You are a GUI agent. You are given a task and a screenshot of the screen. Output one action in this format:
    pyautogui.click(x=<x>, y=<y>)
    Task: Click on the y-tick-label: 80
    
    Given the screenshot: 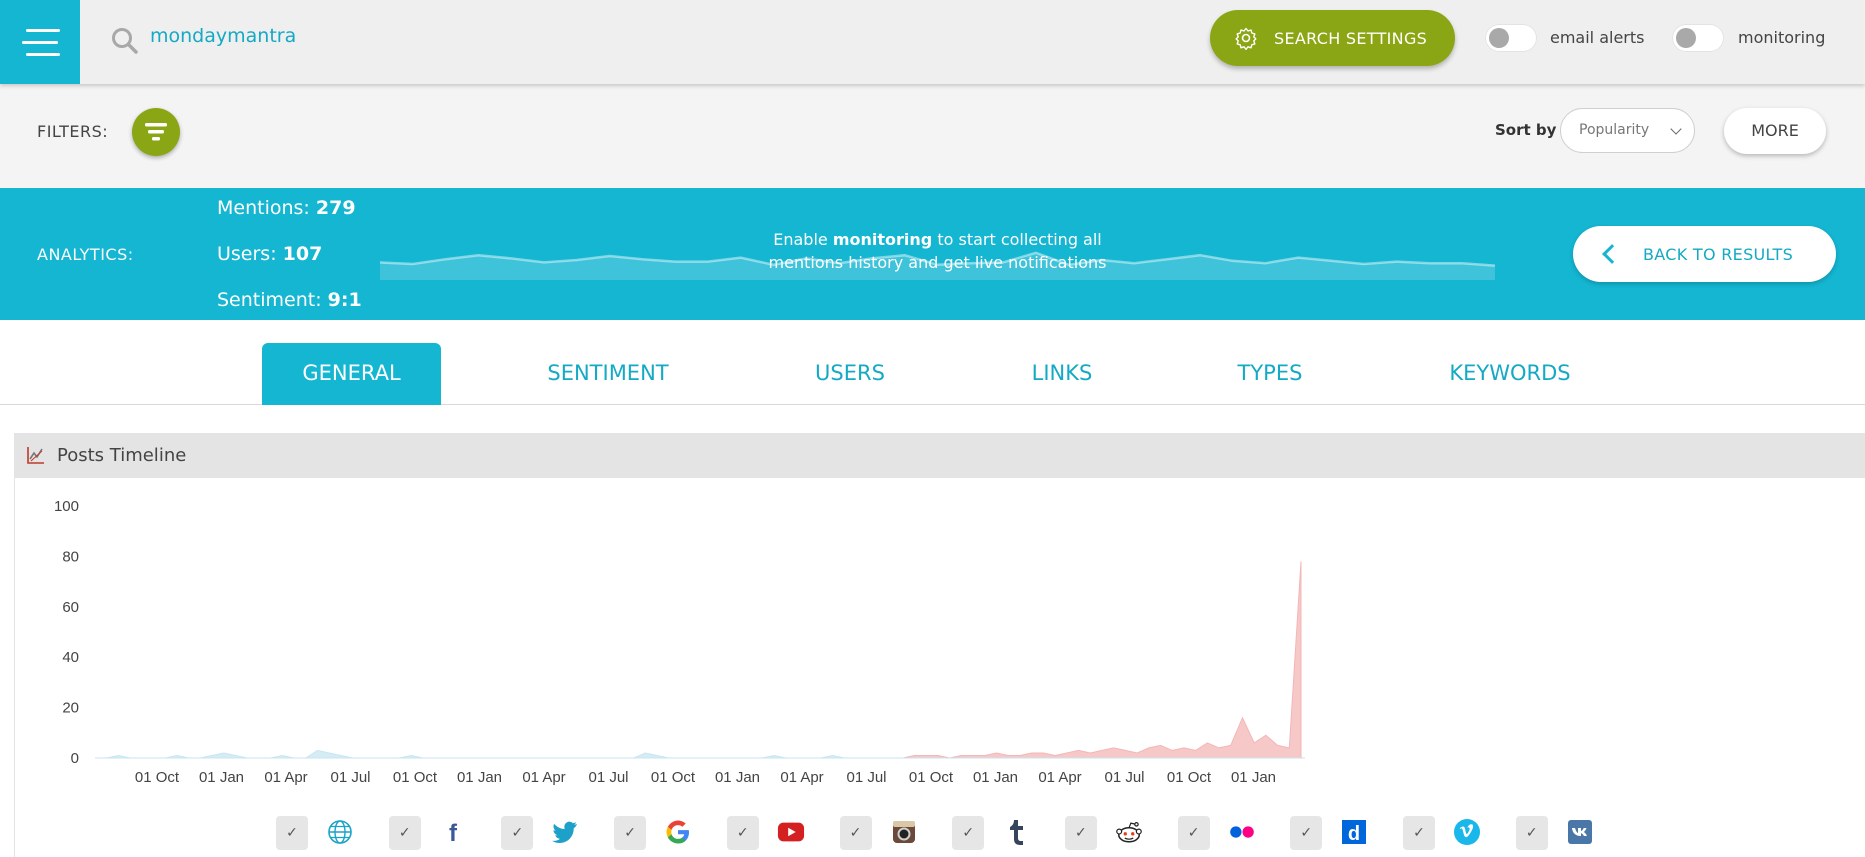 What is the action you would take?
    pyautogui.click(x=70, y=556)
    